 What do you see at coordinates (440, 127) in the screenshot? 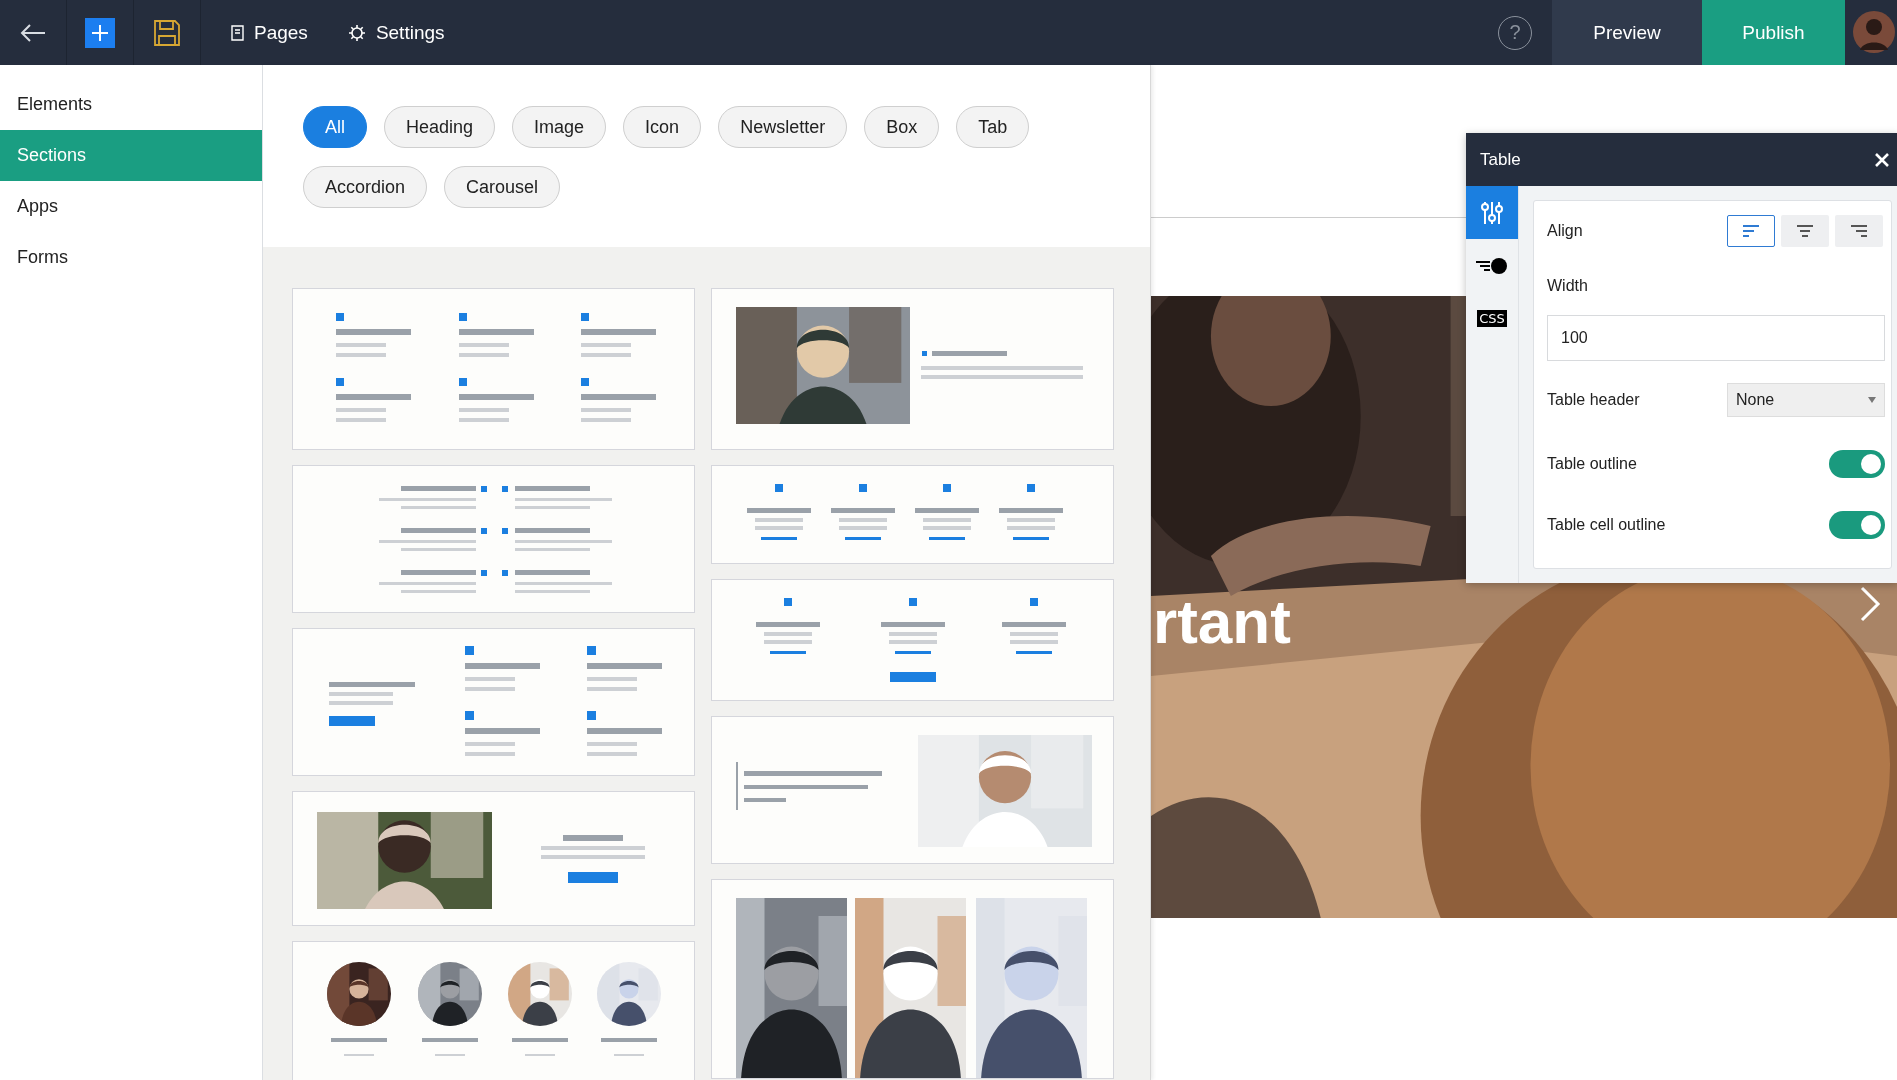
I see `filter-chip: Heading` at bounding box center [440, 127].